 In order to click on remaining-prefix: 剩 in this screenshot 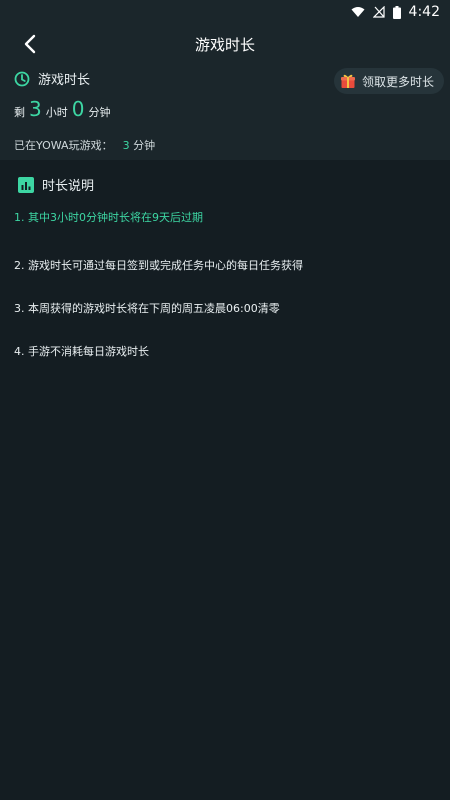, I will do `click(19, 112)`.